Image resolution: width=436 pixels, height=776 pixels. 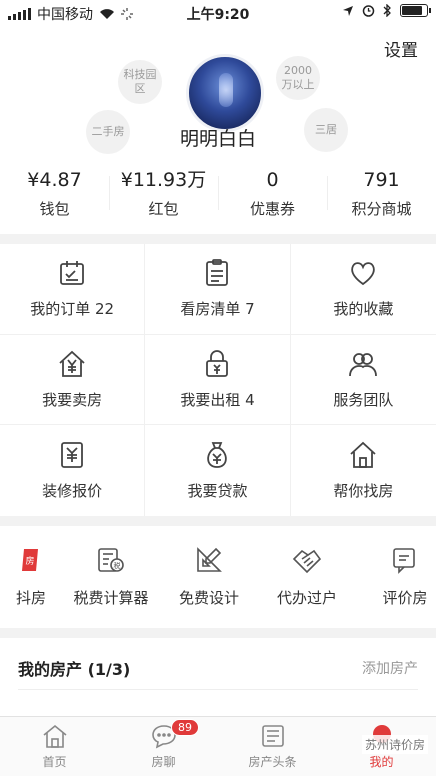 I want to click on review-icon, so click(x=404, y=560).